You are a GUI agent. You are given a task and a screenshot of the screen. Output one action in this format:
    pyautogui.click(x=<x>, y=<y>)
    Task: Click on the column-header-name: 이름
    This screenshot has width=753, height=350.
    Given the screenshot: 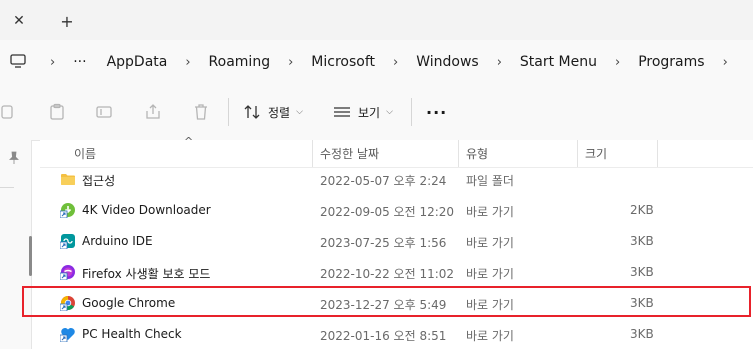 What is the action you would take?
    pyautogui.click(x=85, y=153)
    